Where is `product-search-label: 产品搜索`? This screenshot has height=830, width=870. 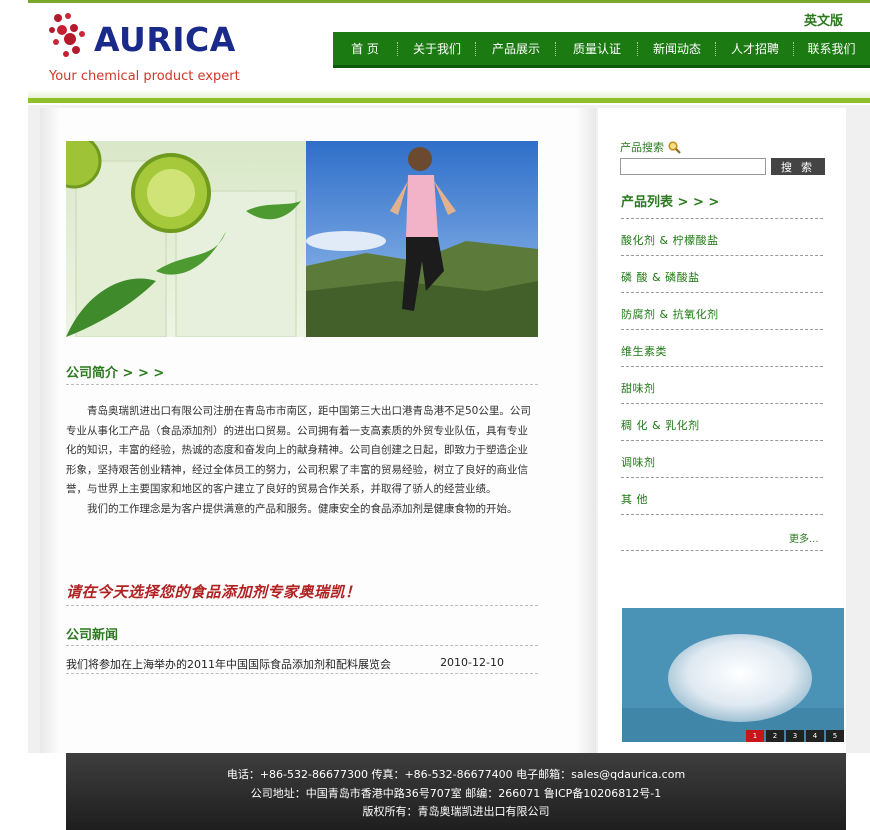
product-search-label: 产品搜索 is located at coordinates (650, 147).